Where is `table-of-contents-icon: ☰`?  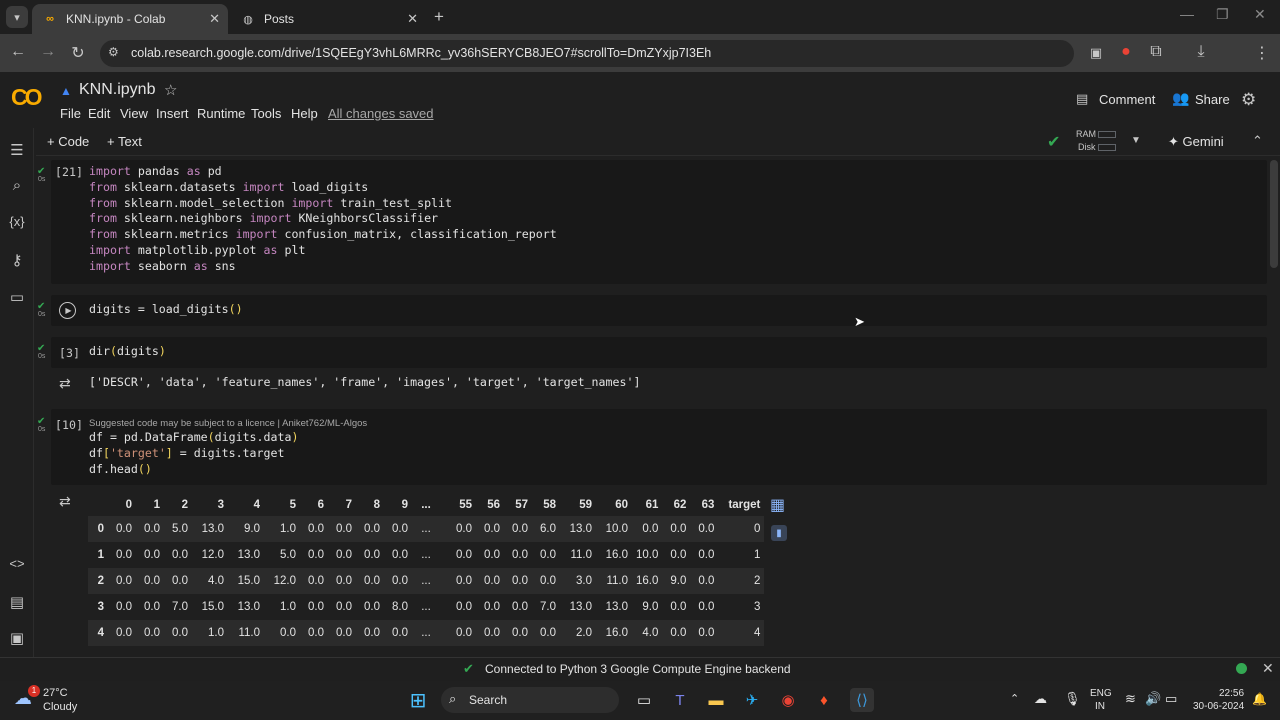 table-of-contents-icon: ☰ is located at coordinates (17, 150).